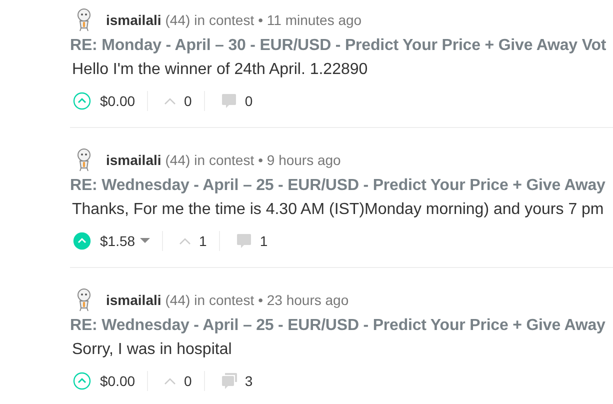 This screenshot has width=613, height=404. I want to click on comment-text: Thanks, For me the time is 4.30 AM (IST)Monday morning) and yours 7 pm, so click(338, 210).